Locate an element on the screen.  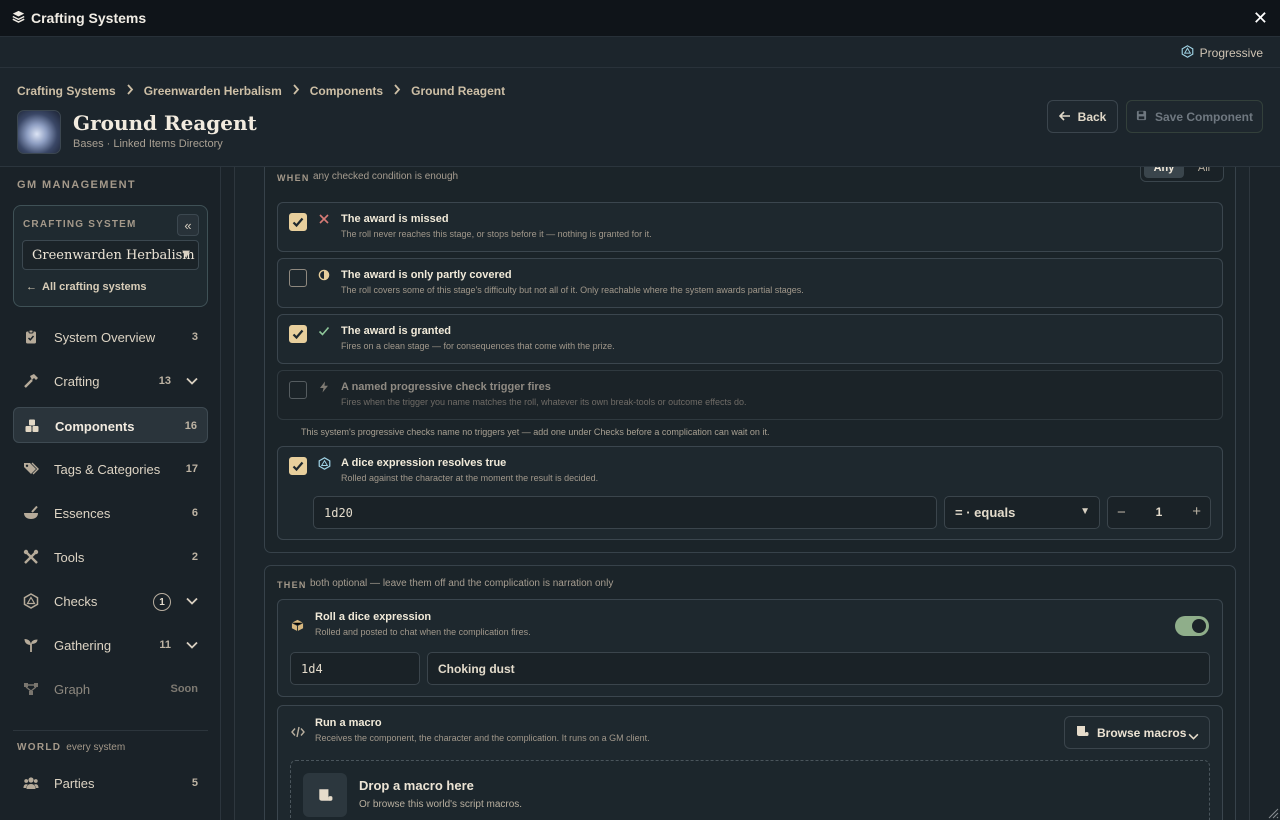
boxes-icon is located at coordinates (32, 426).